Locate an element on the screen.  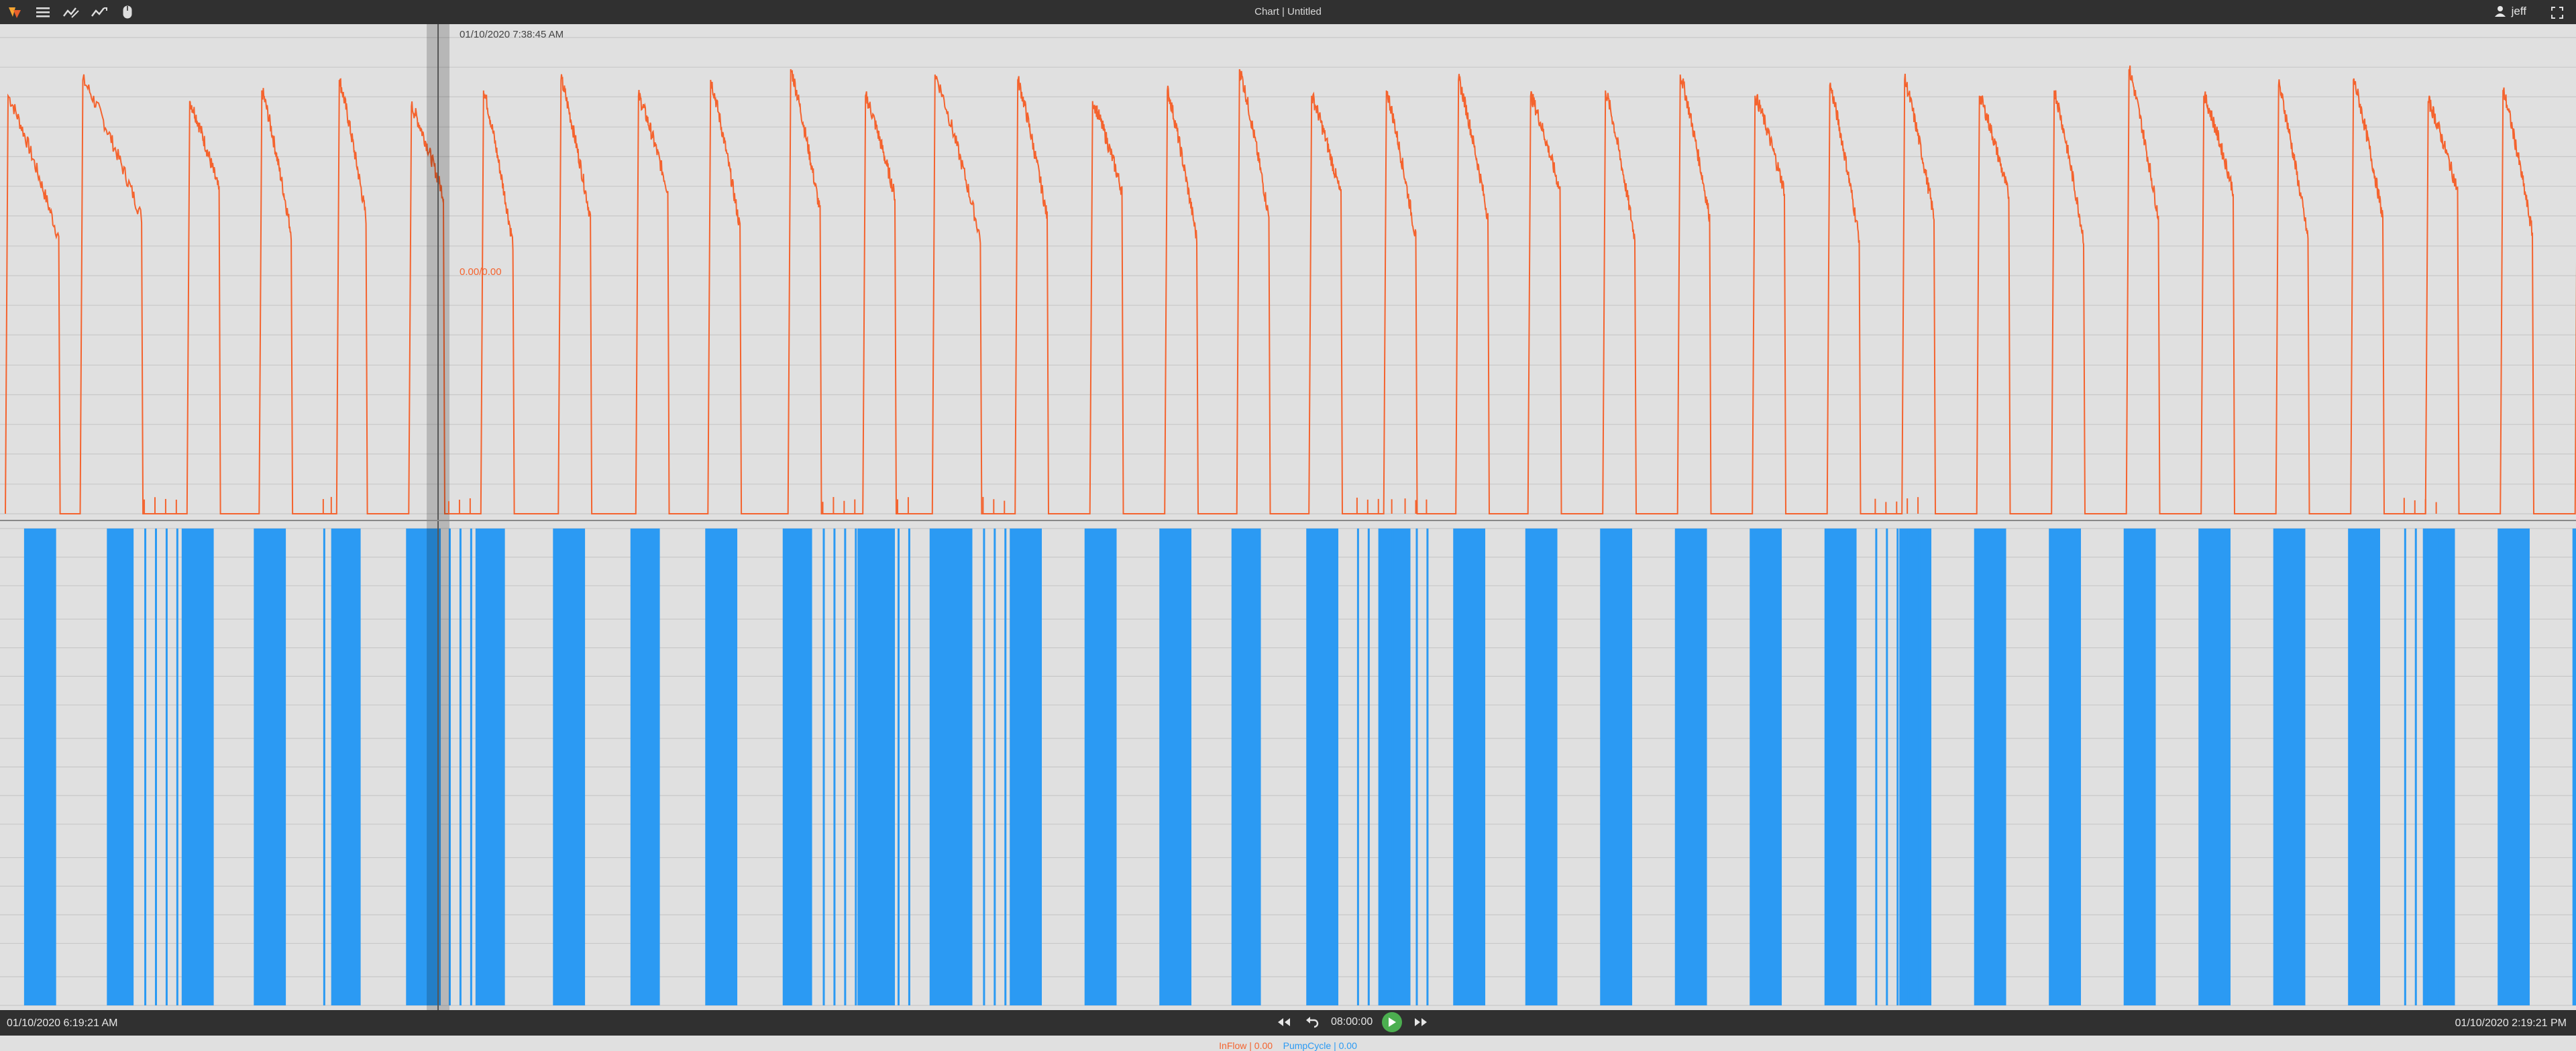
fast-forward-icon is located at coordinates (1421, 1022).